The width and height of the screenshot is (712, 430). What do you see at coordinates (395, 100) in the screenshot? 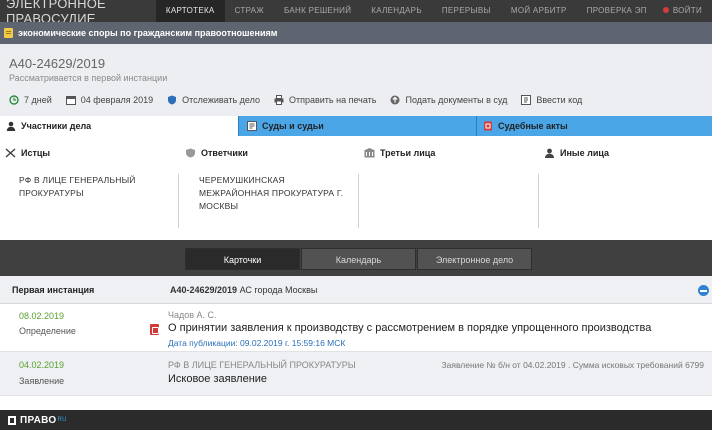
I see `upload-circle-icon` at bounding box center [395, 100].